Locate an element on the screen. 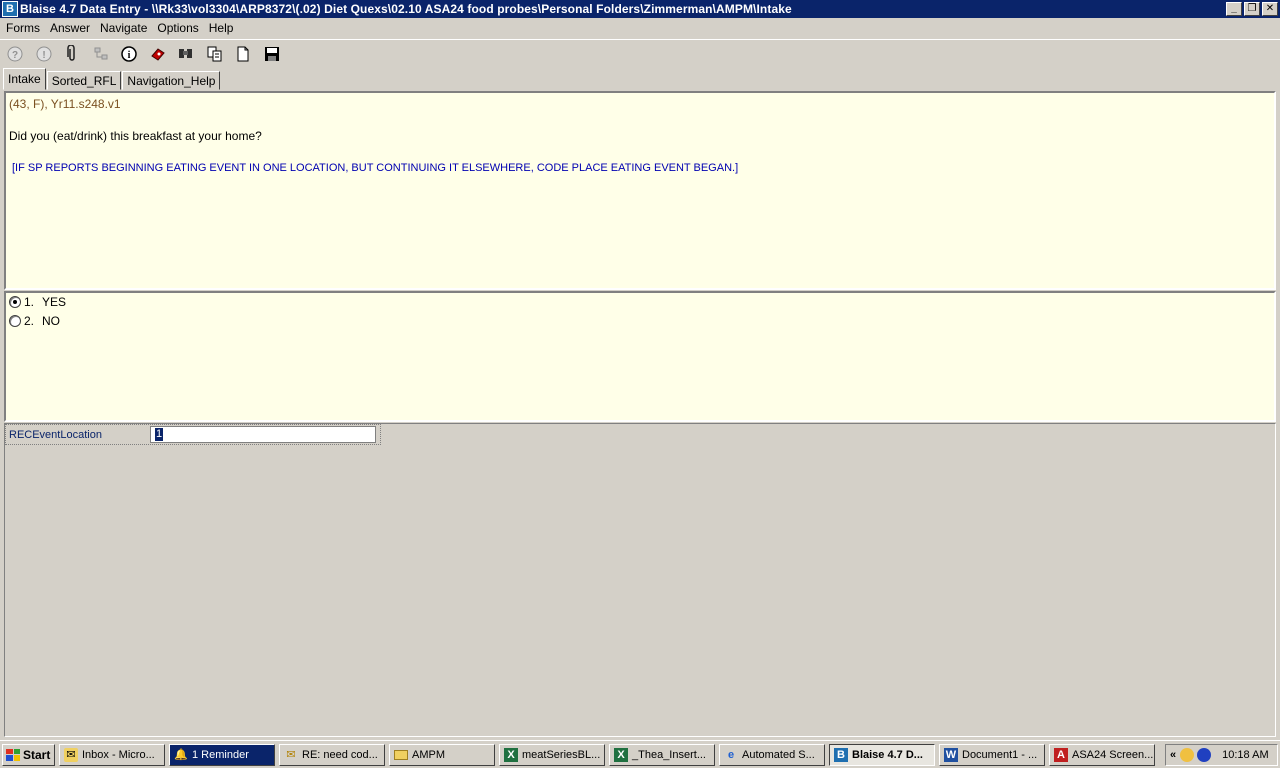  blaise-app-icon: B is located at coordinates (10, 9).